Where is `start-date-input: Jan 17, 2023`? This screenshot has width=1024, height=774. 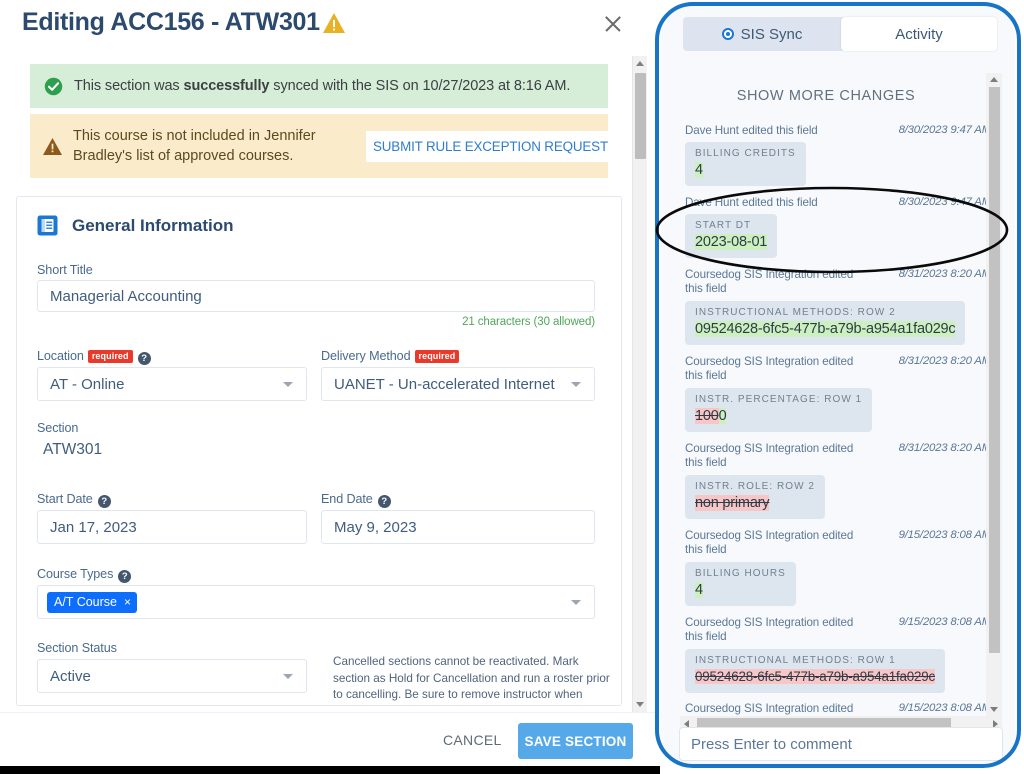
start-date-input: Jan 17, 2023 is located at coordinates (172, 527).